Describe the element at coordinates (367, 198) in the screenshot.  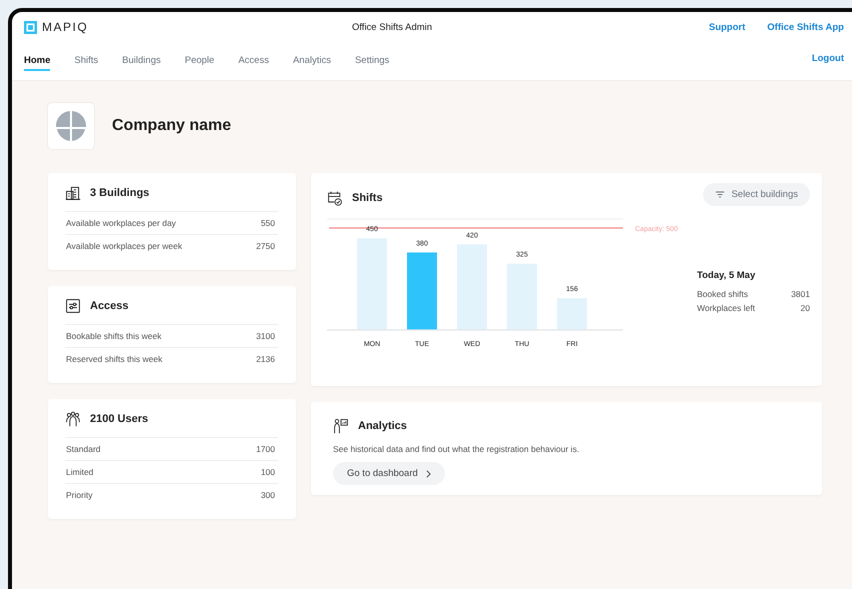
I see `card-title: Shifts` at that location.